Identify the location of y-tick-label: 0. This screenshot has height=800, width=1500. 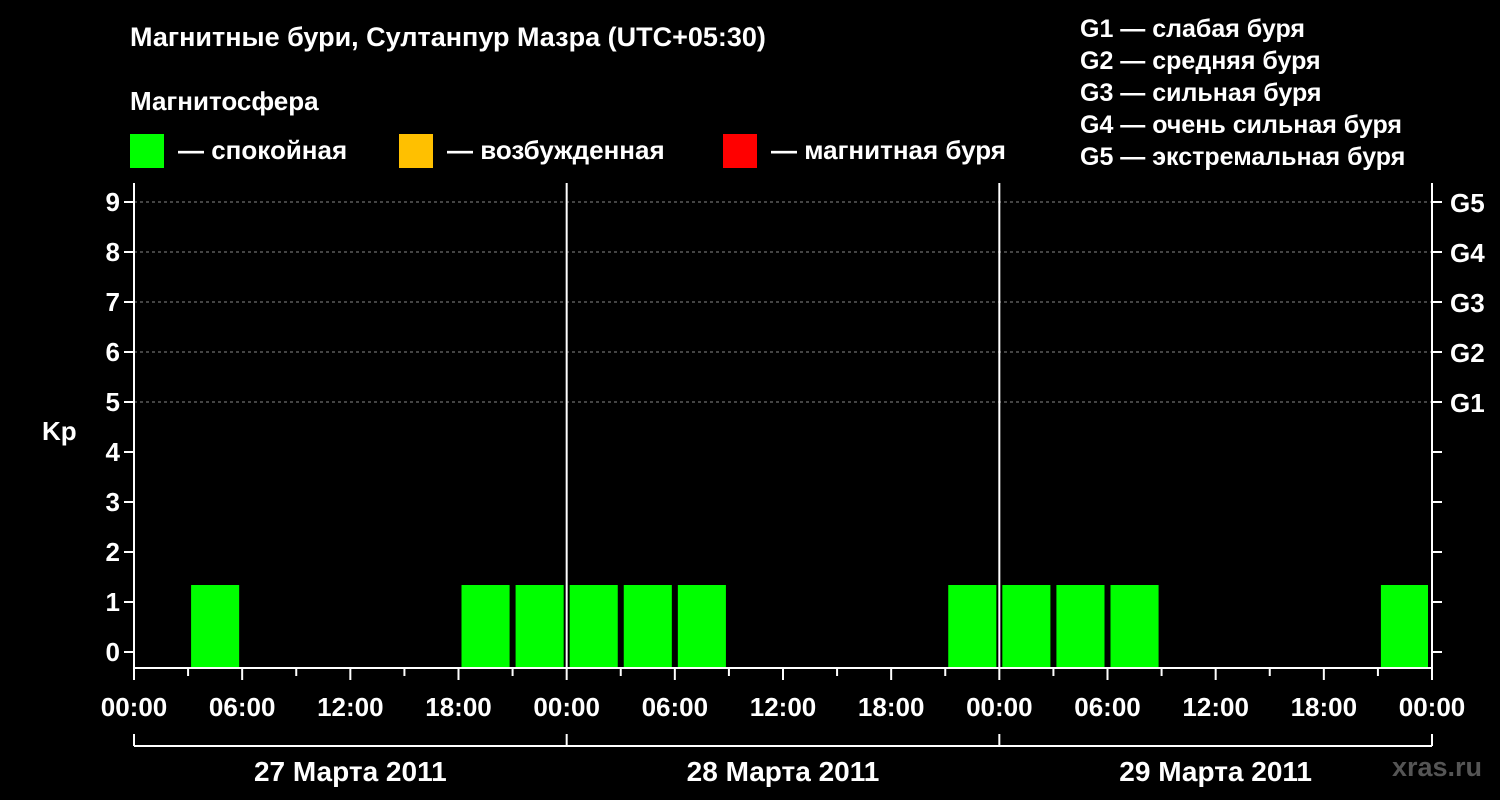
(113, 652).